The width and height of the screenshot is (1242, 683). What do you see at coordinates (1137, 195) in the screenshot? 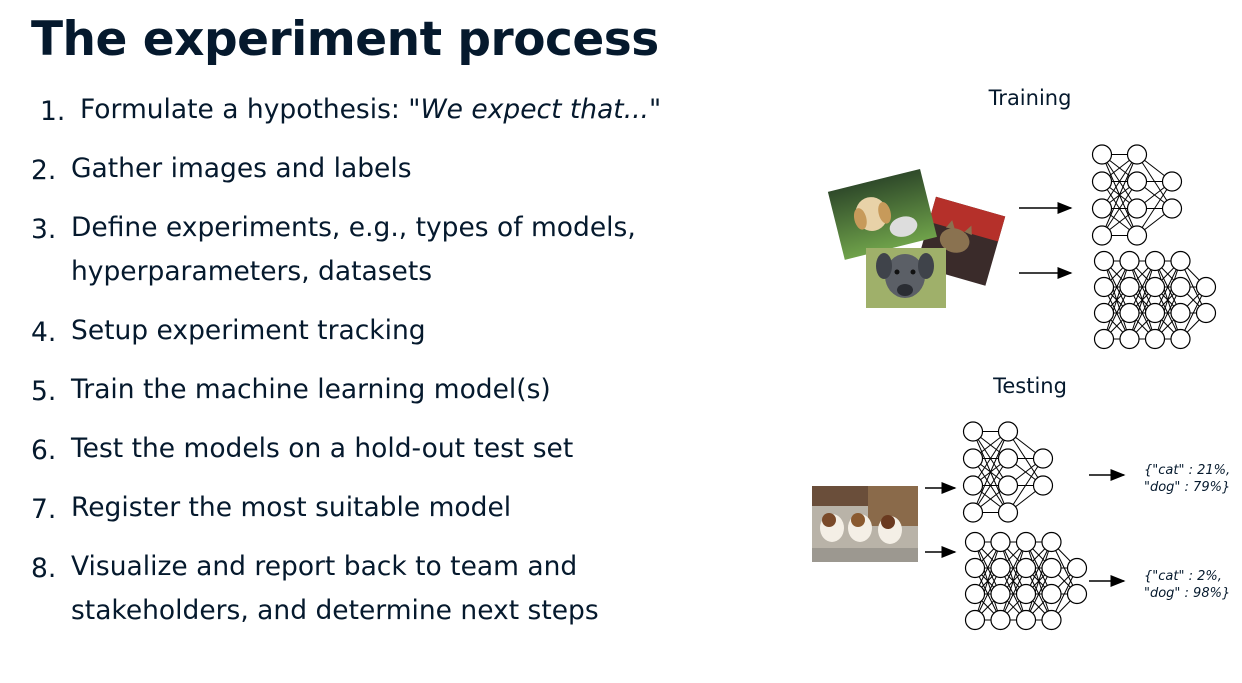
I see `training-network-small` at bounding box center [1137, 195].